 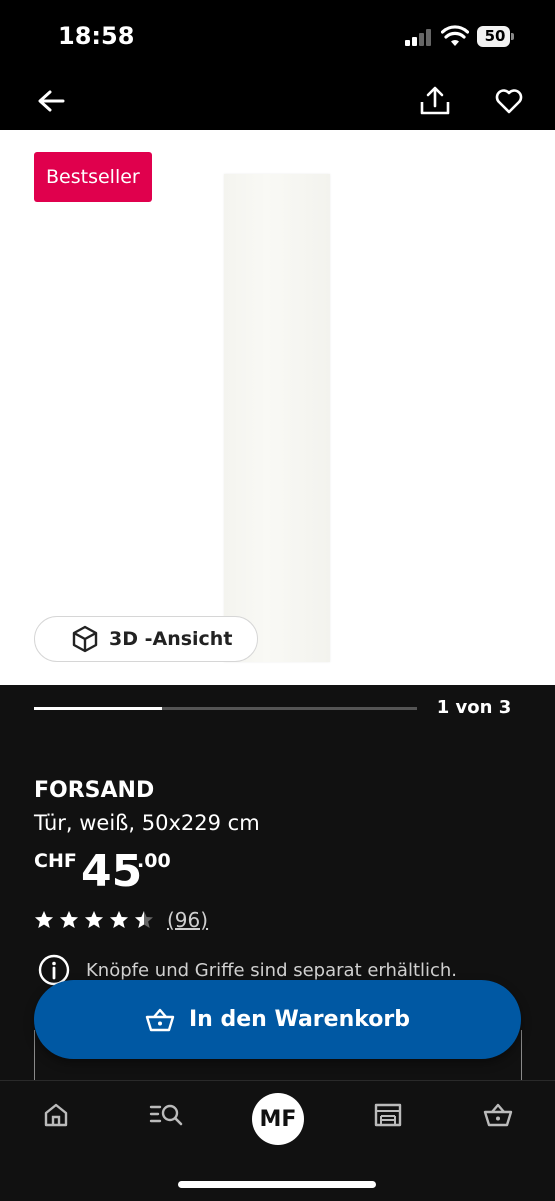 What do you see at coordinates (277, 1184) in the screenshot?
I see `home-indicator` at bounding box center [277, 1184].